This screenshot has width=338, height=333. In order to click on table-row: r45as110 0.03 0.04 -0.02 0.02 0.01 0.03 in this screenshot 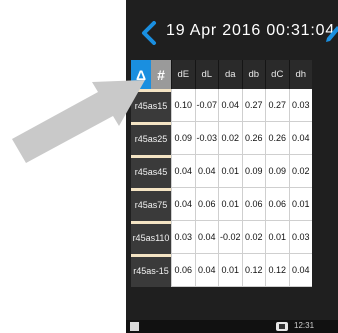, I will do `click(234, 237)`.